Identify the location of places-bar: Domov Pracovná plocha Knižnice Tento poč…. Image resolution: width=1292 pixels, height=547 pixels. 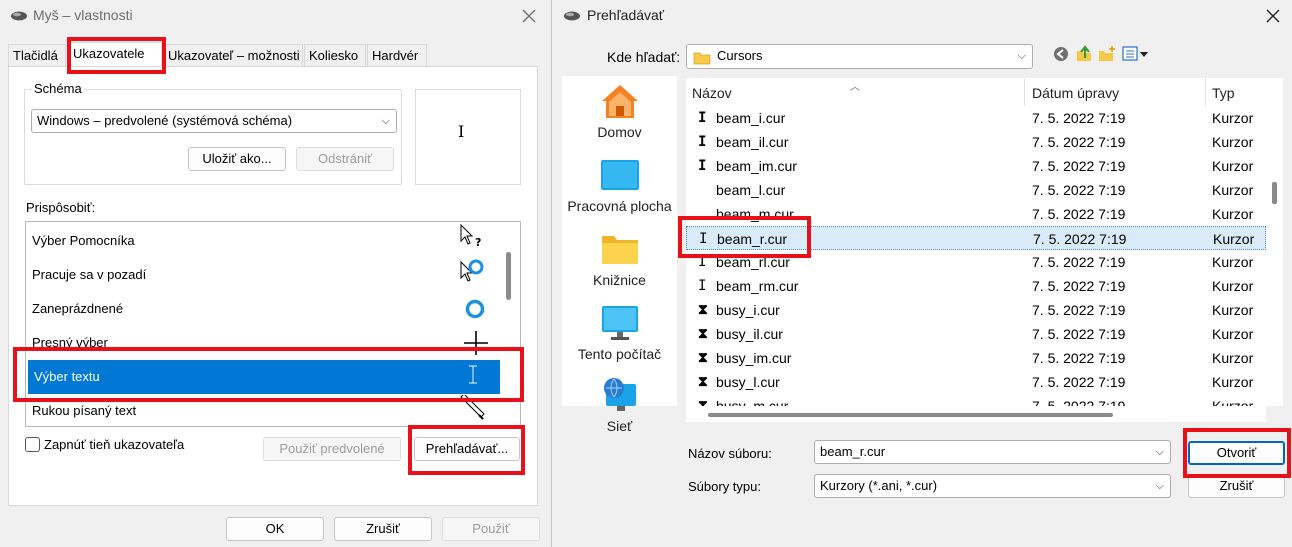
(619, 255).